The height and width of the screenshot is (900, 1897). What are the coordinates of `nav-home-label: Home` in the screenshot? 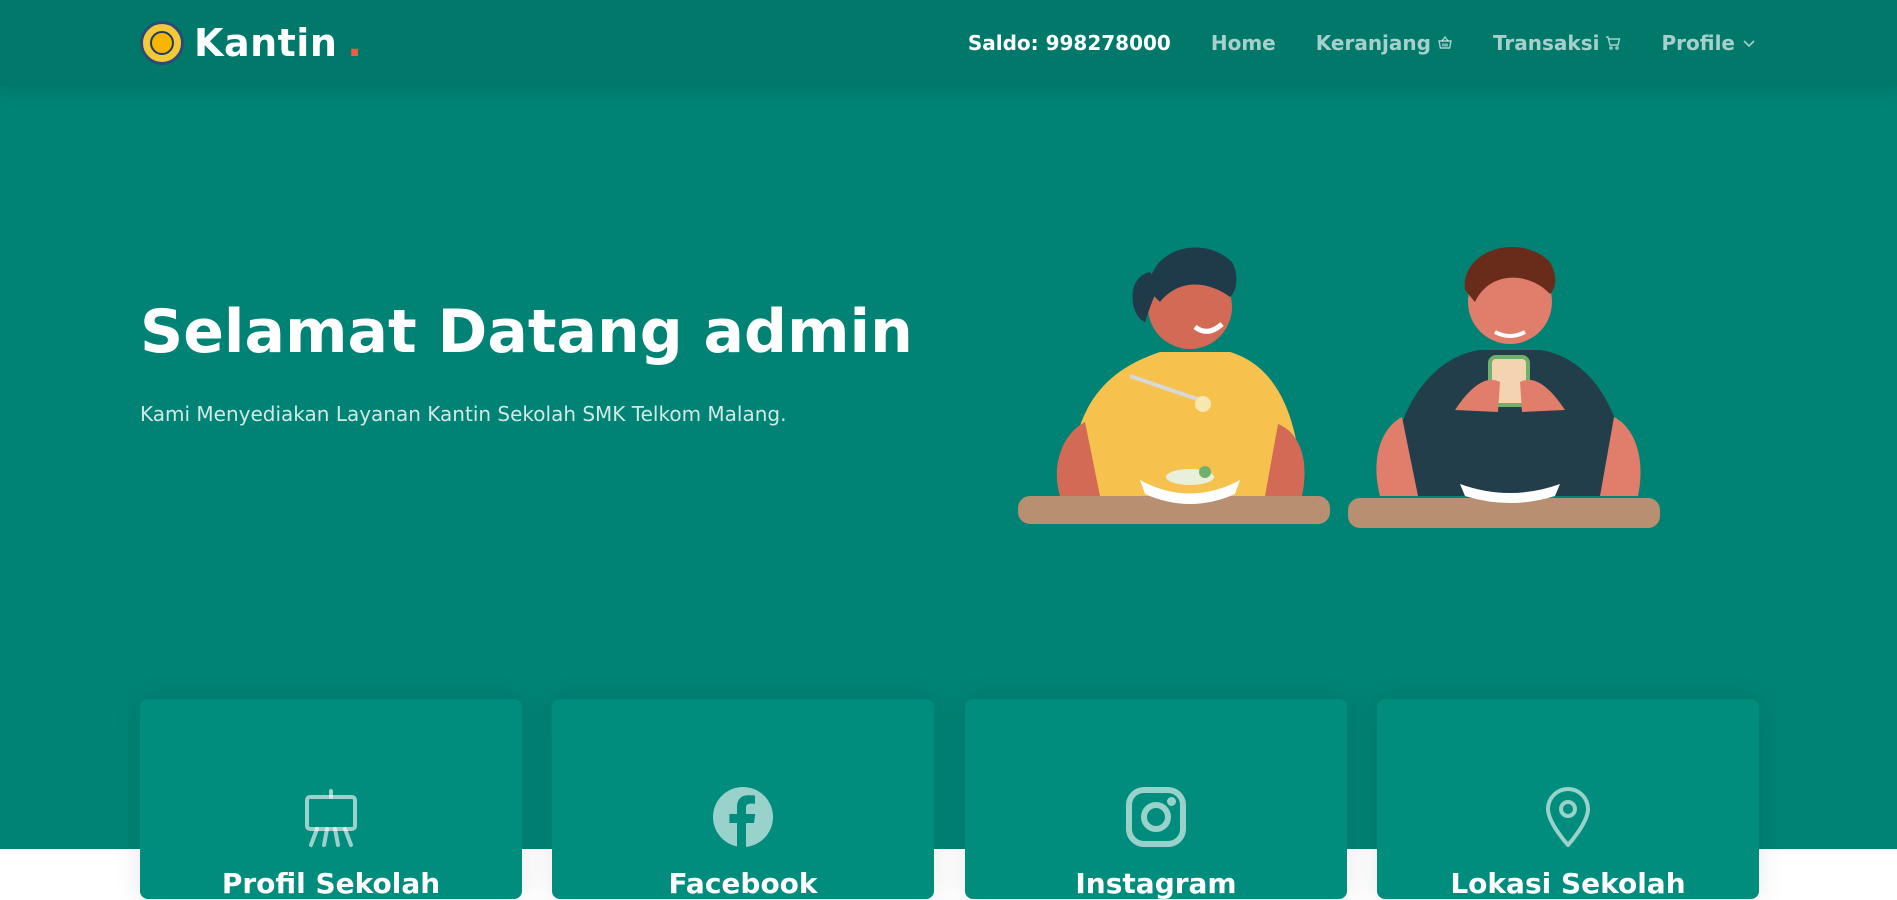 It's located at (1243, 43).